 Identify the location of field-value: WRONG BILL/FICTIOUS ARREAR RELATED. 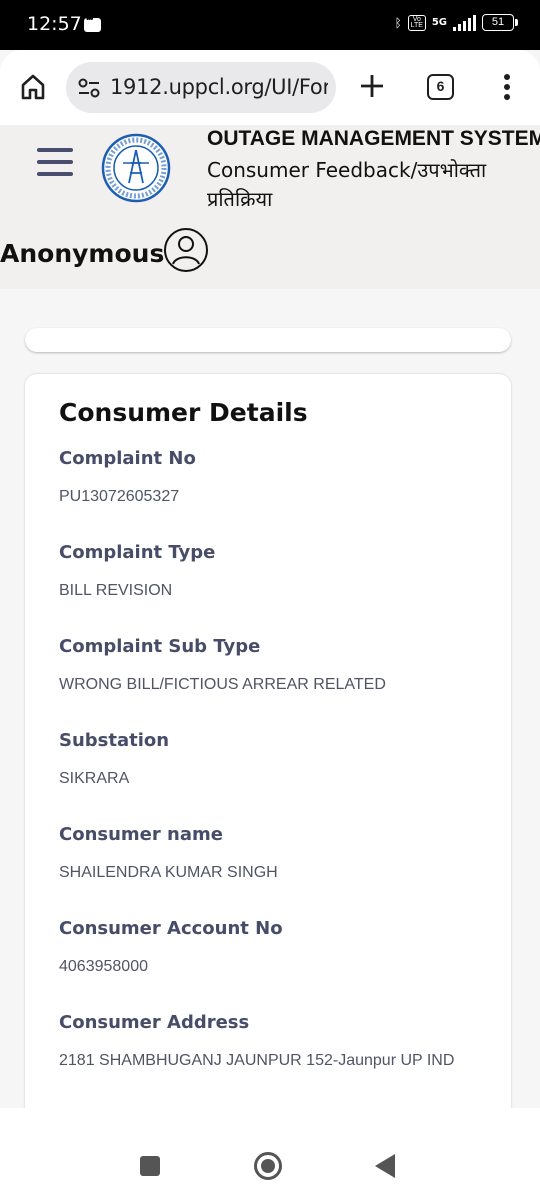
(222, 684).